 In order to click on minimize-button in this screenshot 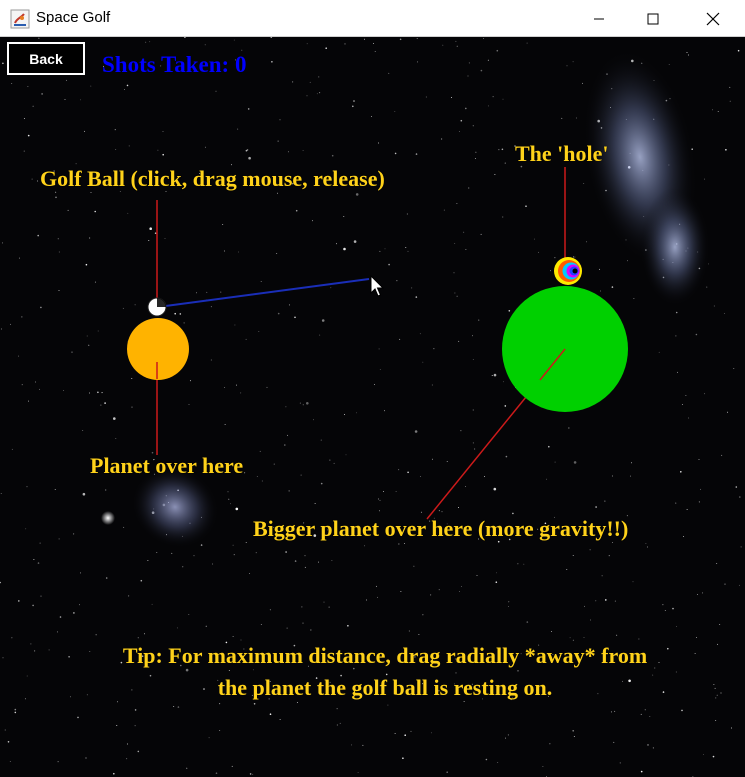, I will do `click(599, 18)`.